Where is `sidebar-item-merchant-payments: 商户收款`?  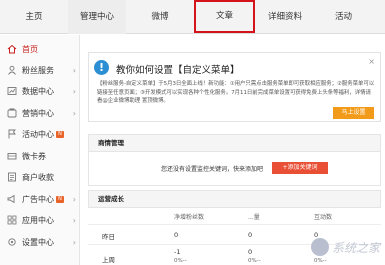 sidebar-item-merchant-payments: 商户收款 is located at coordinates (40, 177).